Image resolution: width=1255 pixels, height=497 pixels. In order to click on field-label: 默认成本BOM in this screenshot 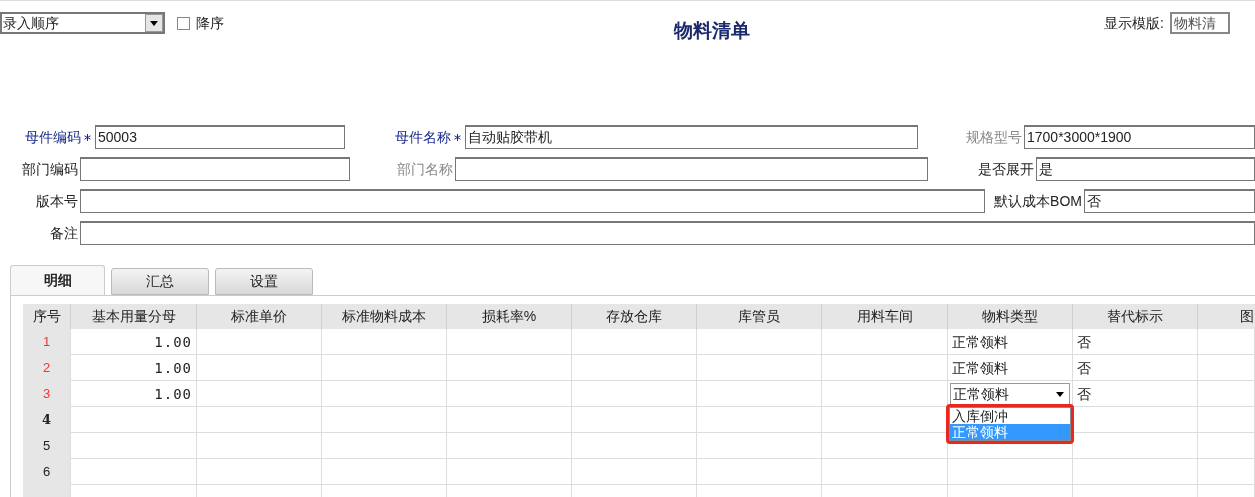, I will do `click(1038, 201)`.